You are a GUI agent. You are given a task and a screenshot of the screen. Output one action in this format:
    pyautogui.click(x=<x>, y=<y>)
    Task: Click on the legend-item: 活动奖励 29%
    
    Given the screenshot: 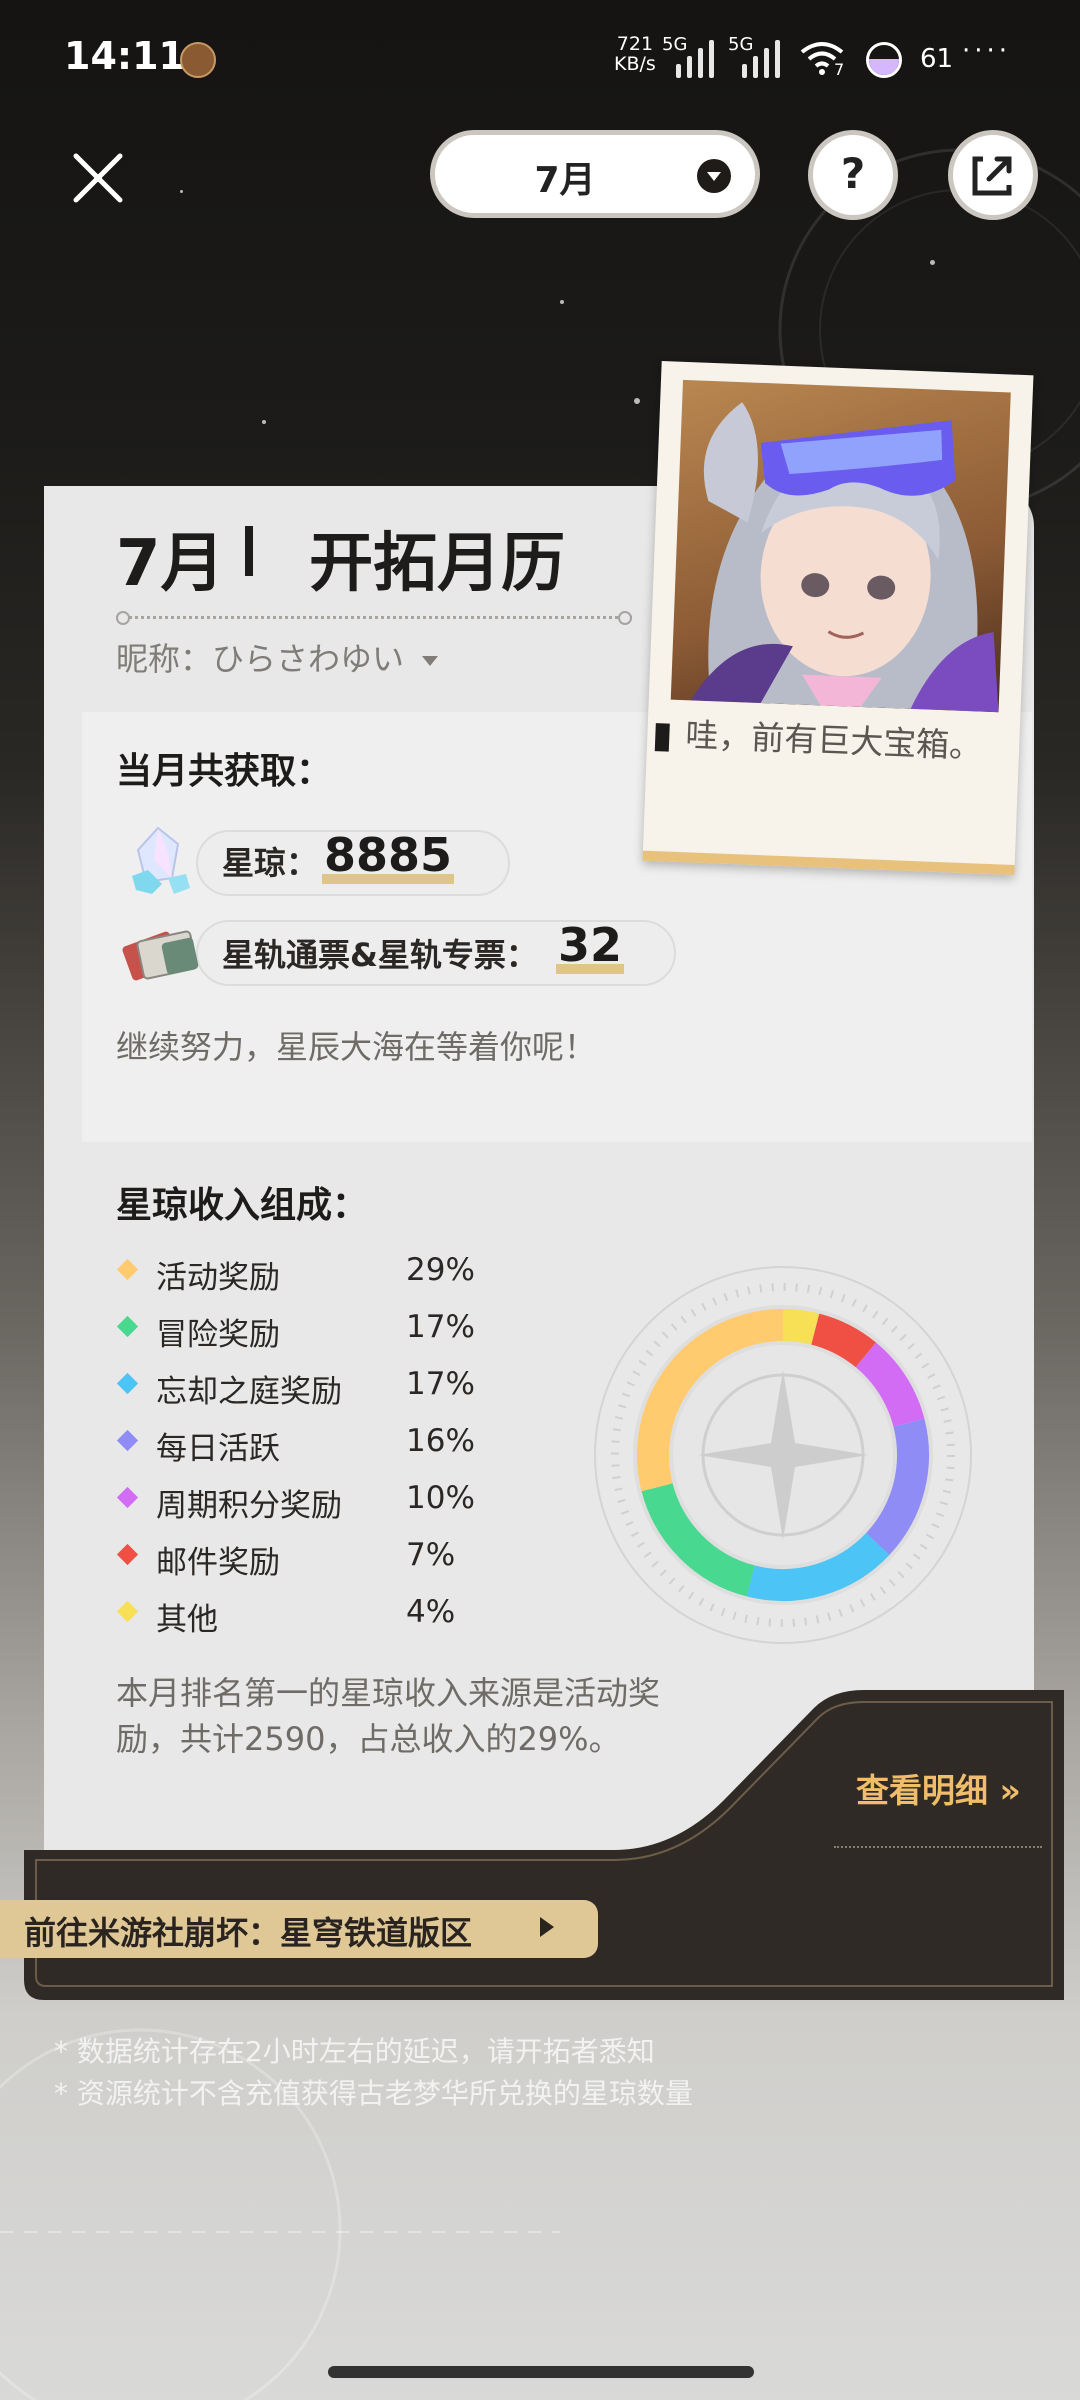 What is the action you would take?
    pyautogui.click(x=318, y=1274)
    